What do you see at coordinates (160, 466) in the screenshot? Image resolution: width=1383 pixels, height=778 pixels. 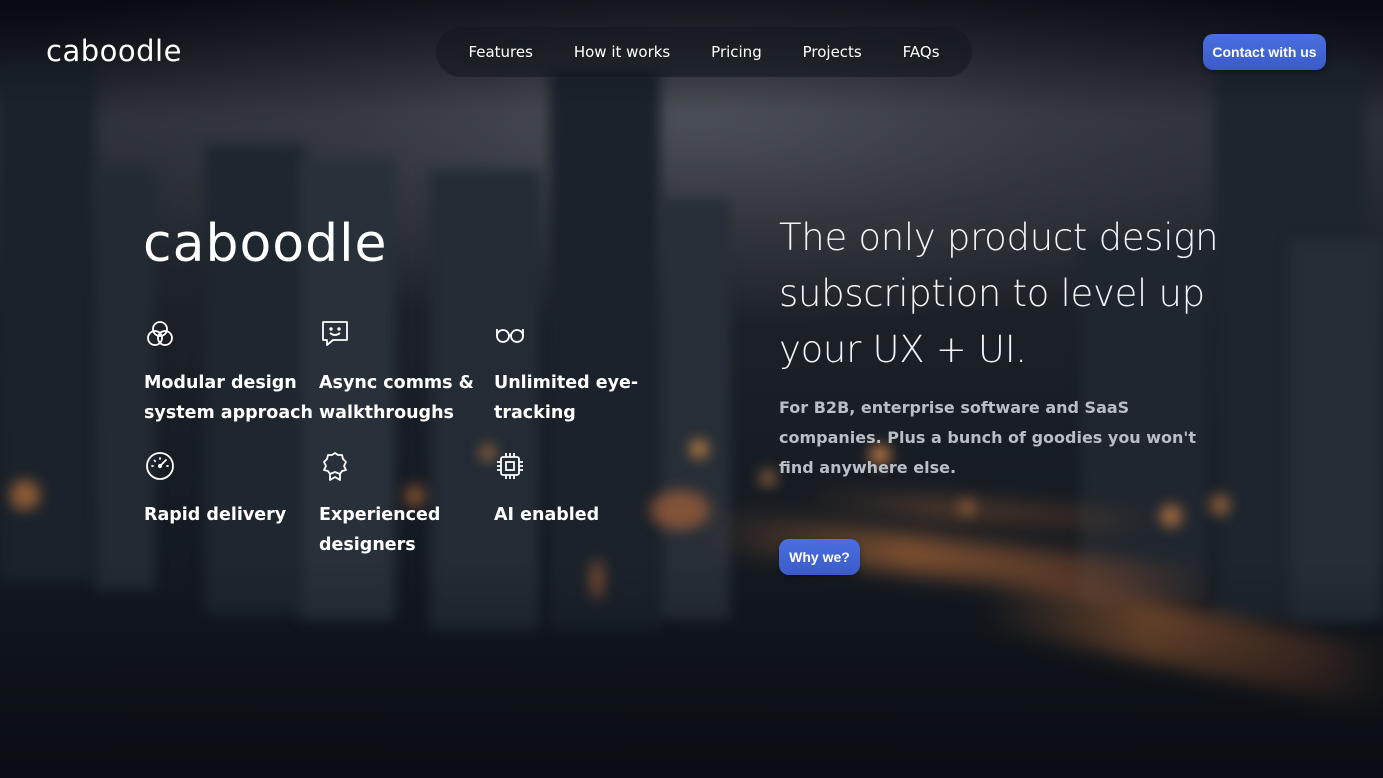 I see `speedometer-icon` at bounding box center [160, 466].